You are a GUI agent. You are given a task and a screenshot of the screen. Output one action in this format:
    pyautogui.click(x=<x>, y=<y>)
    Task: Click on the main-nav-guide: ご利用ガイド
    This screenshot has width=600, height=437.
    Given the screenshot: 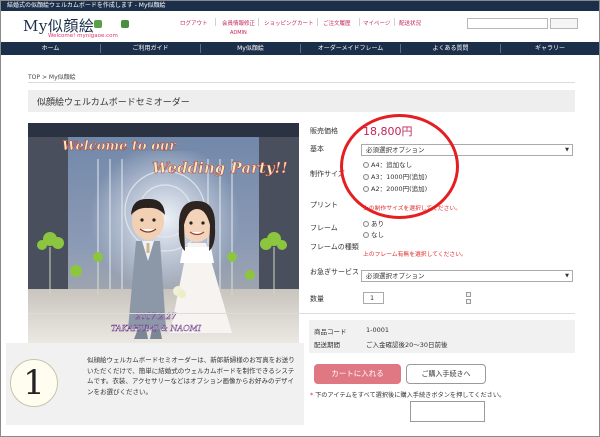 What is the action you would take?
    pyautogui.click(x=150, y=48)
    